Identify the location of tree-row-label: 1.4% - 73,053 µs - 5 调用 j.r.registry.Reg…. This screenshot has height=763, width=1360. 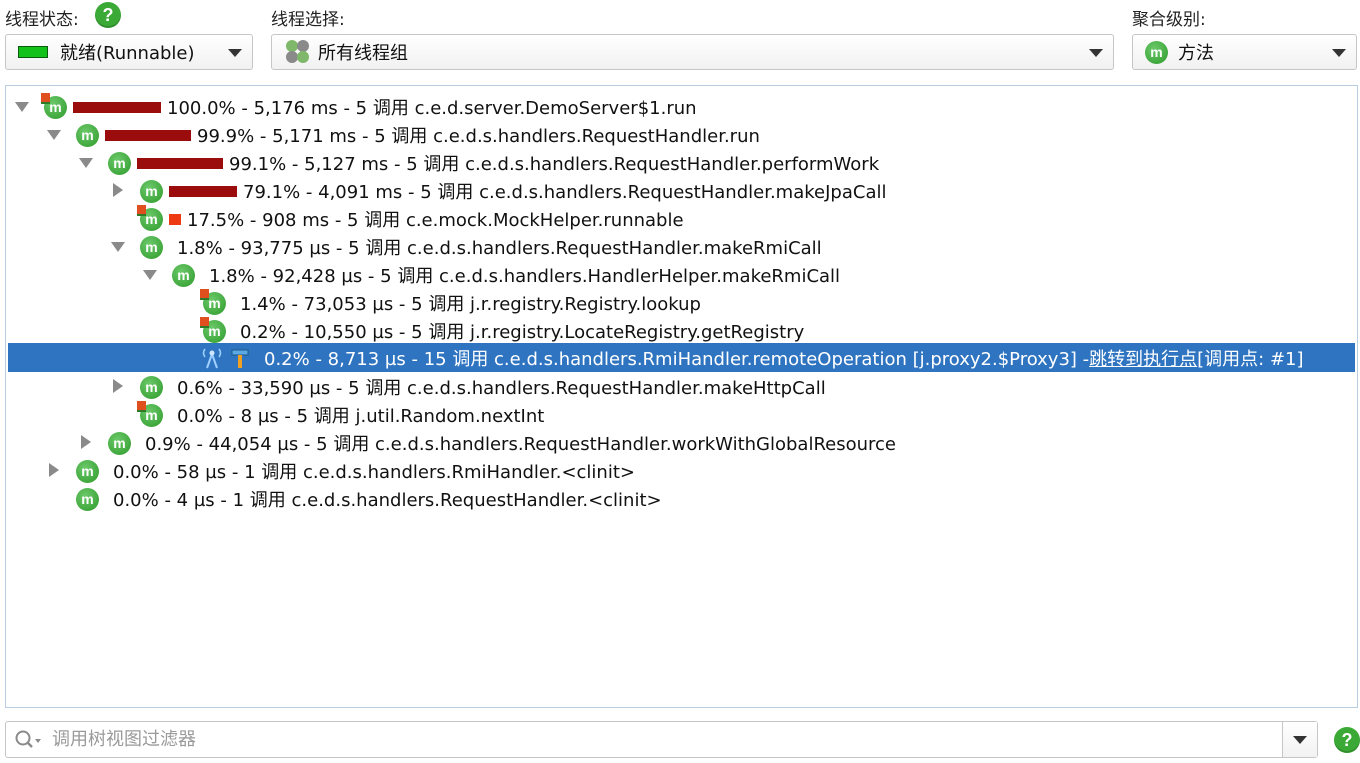
(470, 304).